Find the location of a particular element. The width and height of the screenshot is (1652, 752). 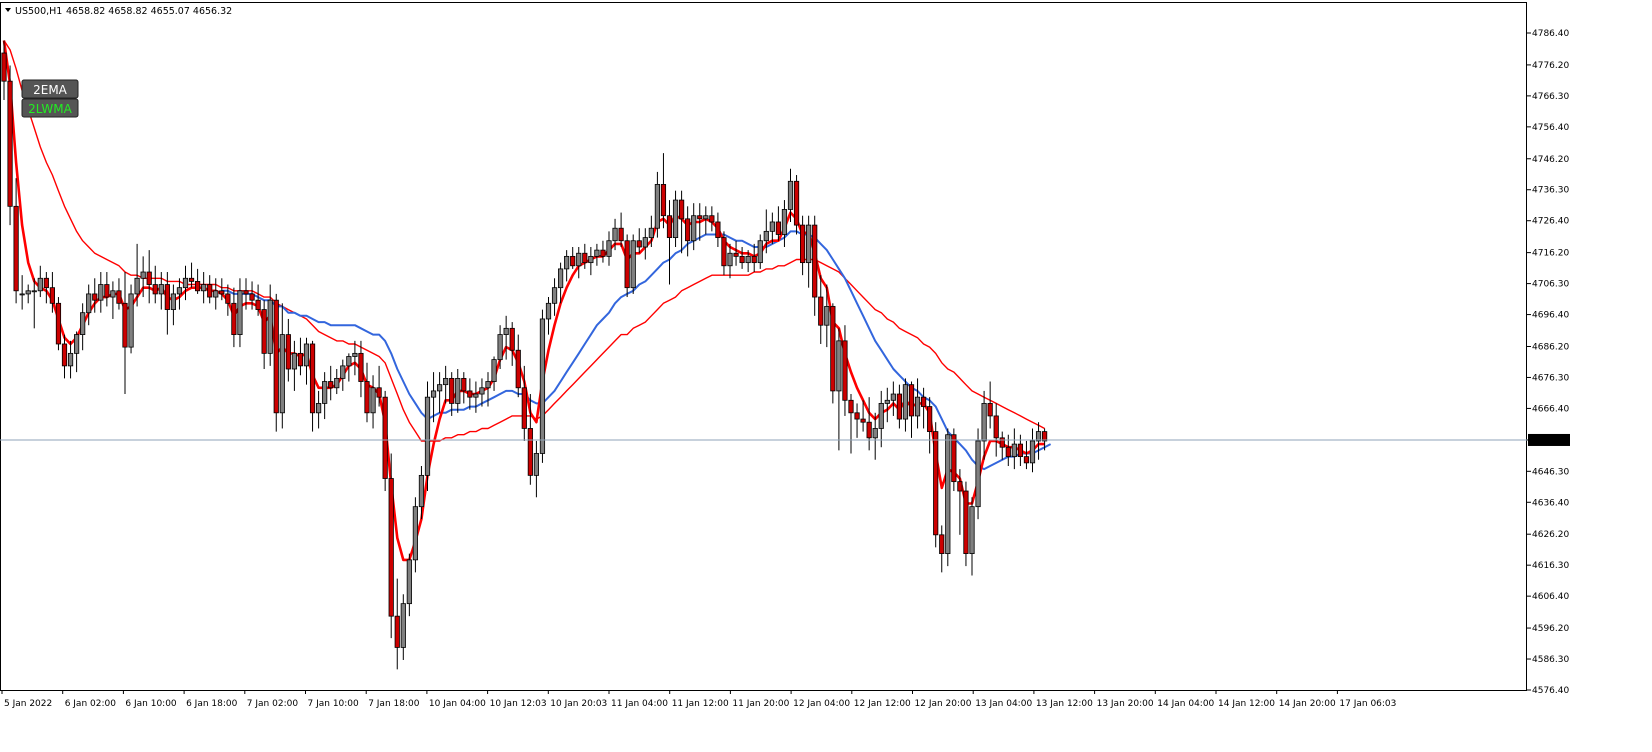

y-tick-label: 4766.30 is located at coordinates (1550, 97).